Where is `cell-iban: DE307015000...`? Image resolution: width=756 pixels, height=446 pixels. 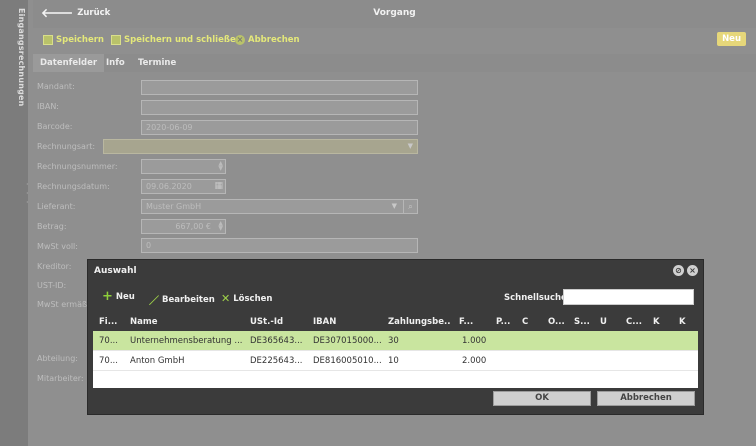 cell-iban: DE307015000... is located at coordinates (347, 341).